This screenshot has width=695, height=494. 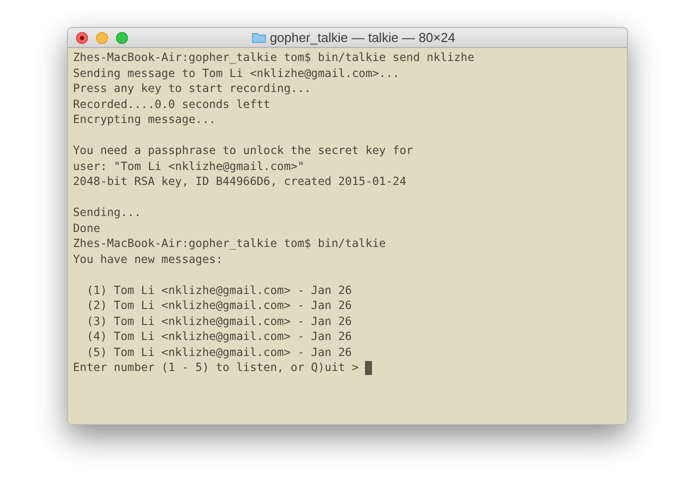 What do you see at coordinates (219, 336) in the screenshot?
I see `terminal-line: (4) Tom Li <nklizhe@gmail.com> - Jan 26` at bounding box center [219, 336].